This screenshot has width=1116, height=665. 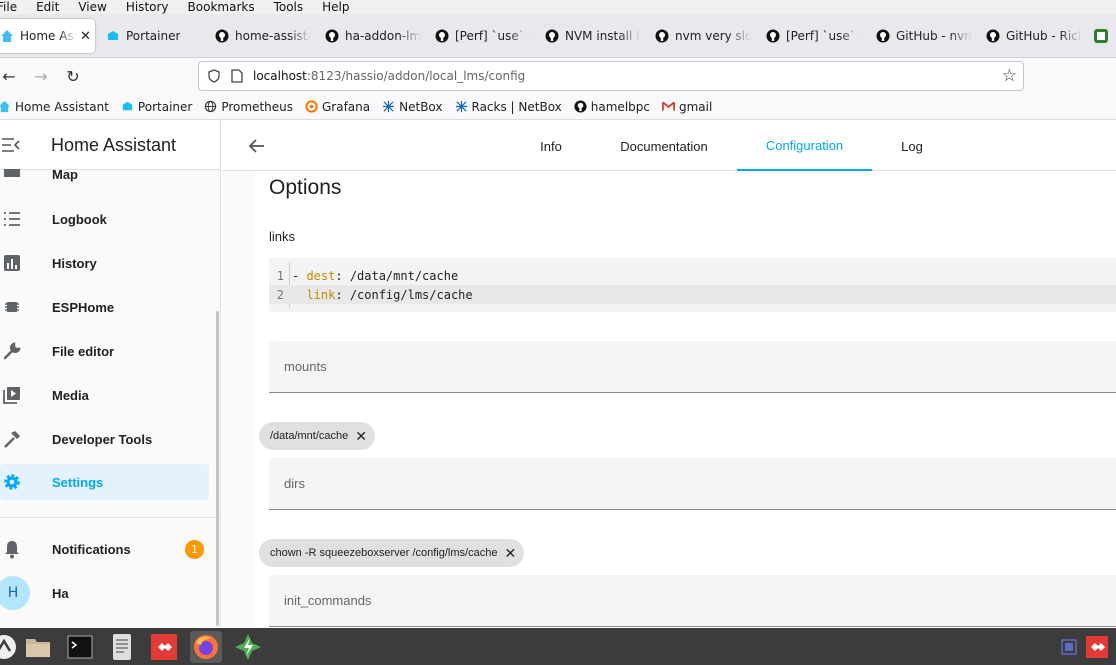 What do you see at coordinates (282, 236) in the screenshot?
I see `links-label: links` at bounding box center [282, 236].